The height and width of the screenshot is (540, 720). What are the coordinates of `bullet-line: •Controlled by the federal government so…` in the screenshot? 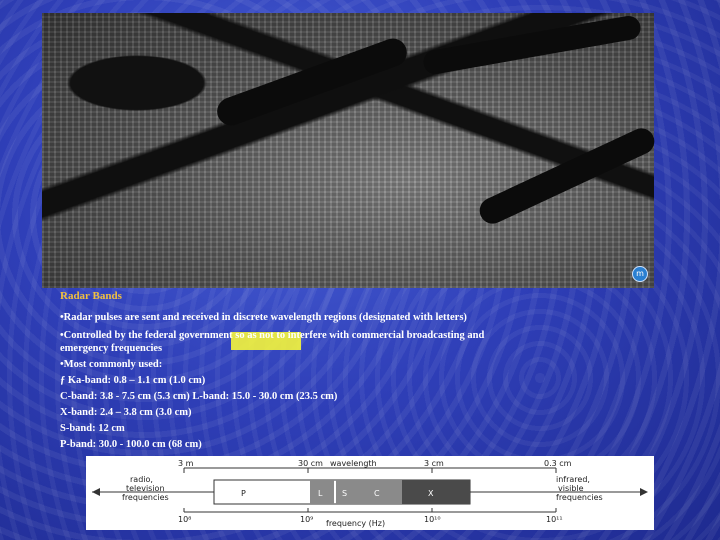 It's located at (272, 335).